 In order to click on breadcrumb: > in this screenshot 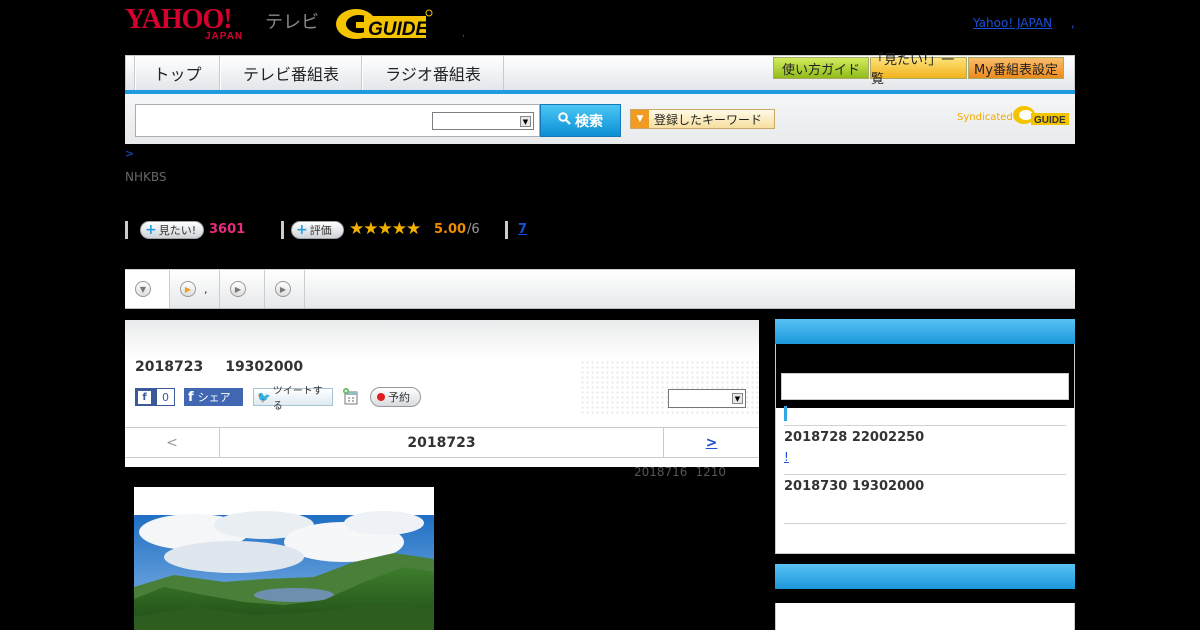, I will do `click(129, 153)`.